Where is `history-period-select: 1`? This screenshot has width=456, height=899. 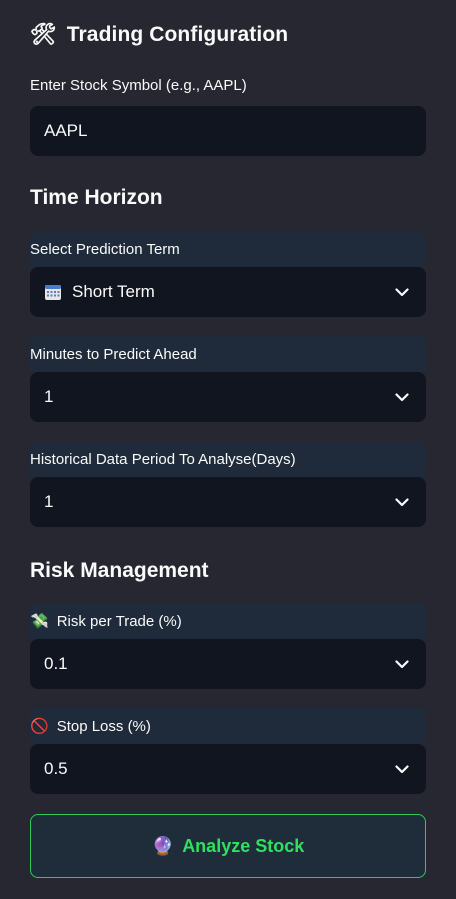
history-period-select: 1 is located at coordinates (228, 502).